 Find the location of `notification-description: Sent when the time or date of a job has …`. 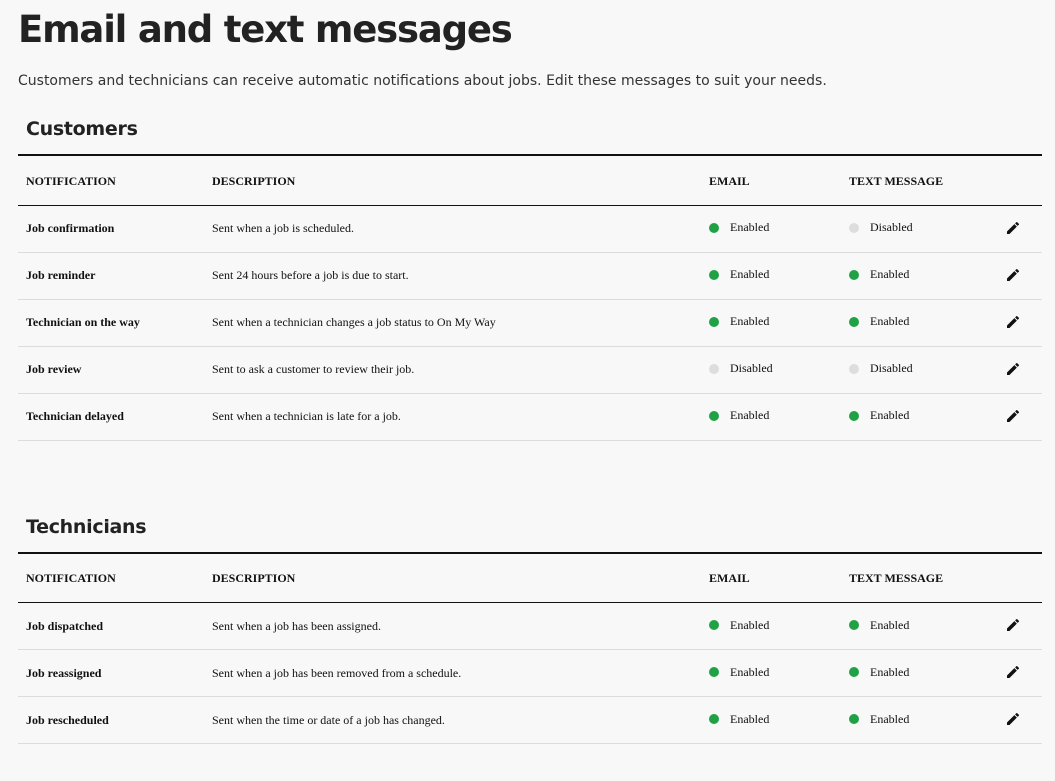

notification-description: Sent when the time or date of a job has … is located at coordinates (328, 719).